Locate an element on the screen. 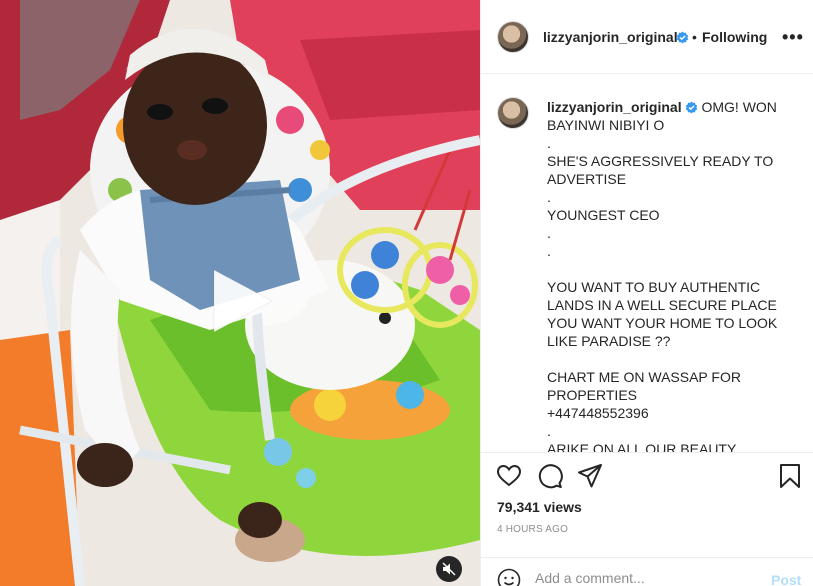 Image resolution: width=813 pixels, height=586 pixels. post-timestamp: 4 HOURS AGO is located at coordinates (532, 529).